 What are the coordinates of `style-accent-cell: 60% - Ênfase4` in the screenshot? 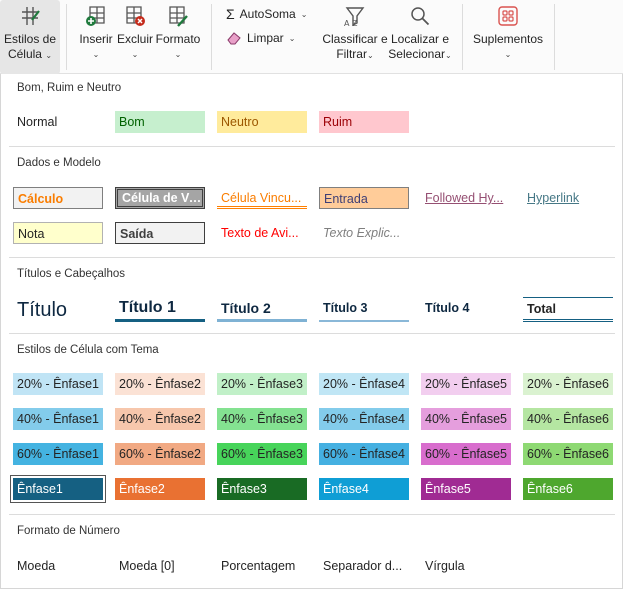 It's located at (364, 454).